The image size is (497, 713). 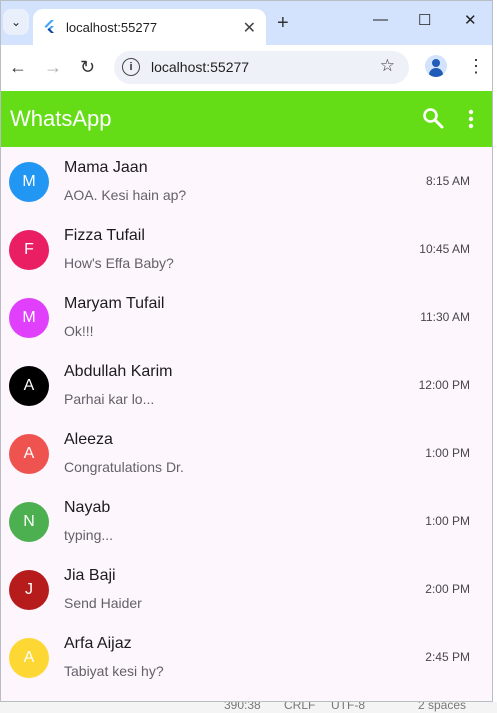 I want to click on avatar: J, so click(x=29, y=590).